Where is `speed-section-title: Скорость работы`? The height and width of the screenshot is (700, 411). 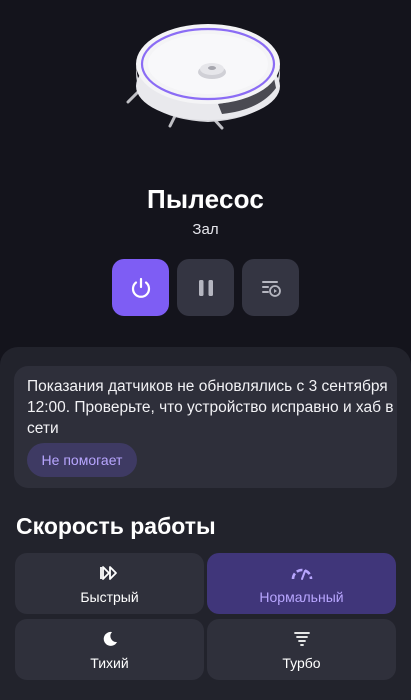 speed-section-title: Скорость работы is located at coordinates (116, 526).